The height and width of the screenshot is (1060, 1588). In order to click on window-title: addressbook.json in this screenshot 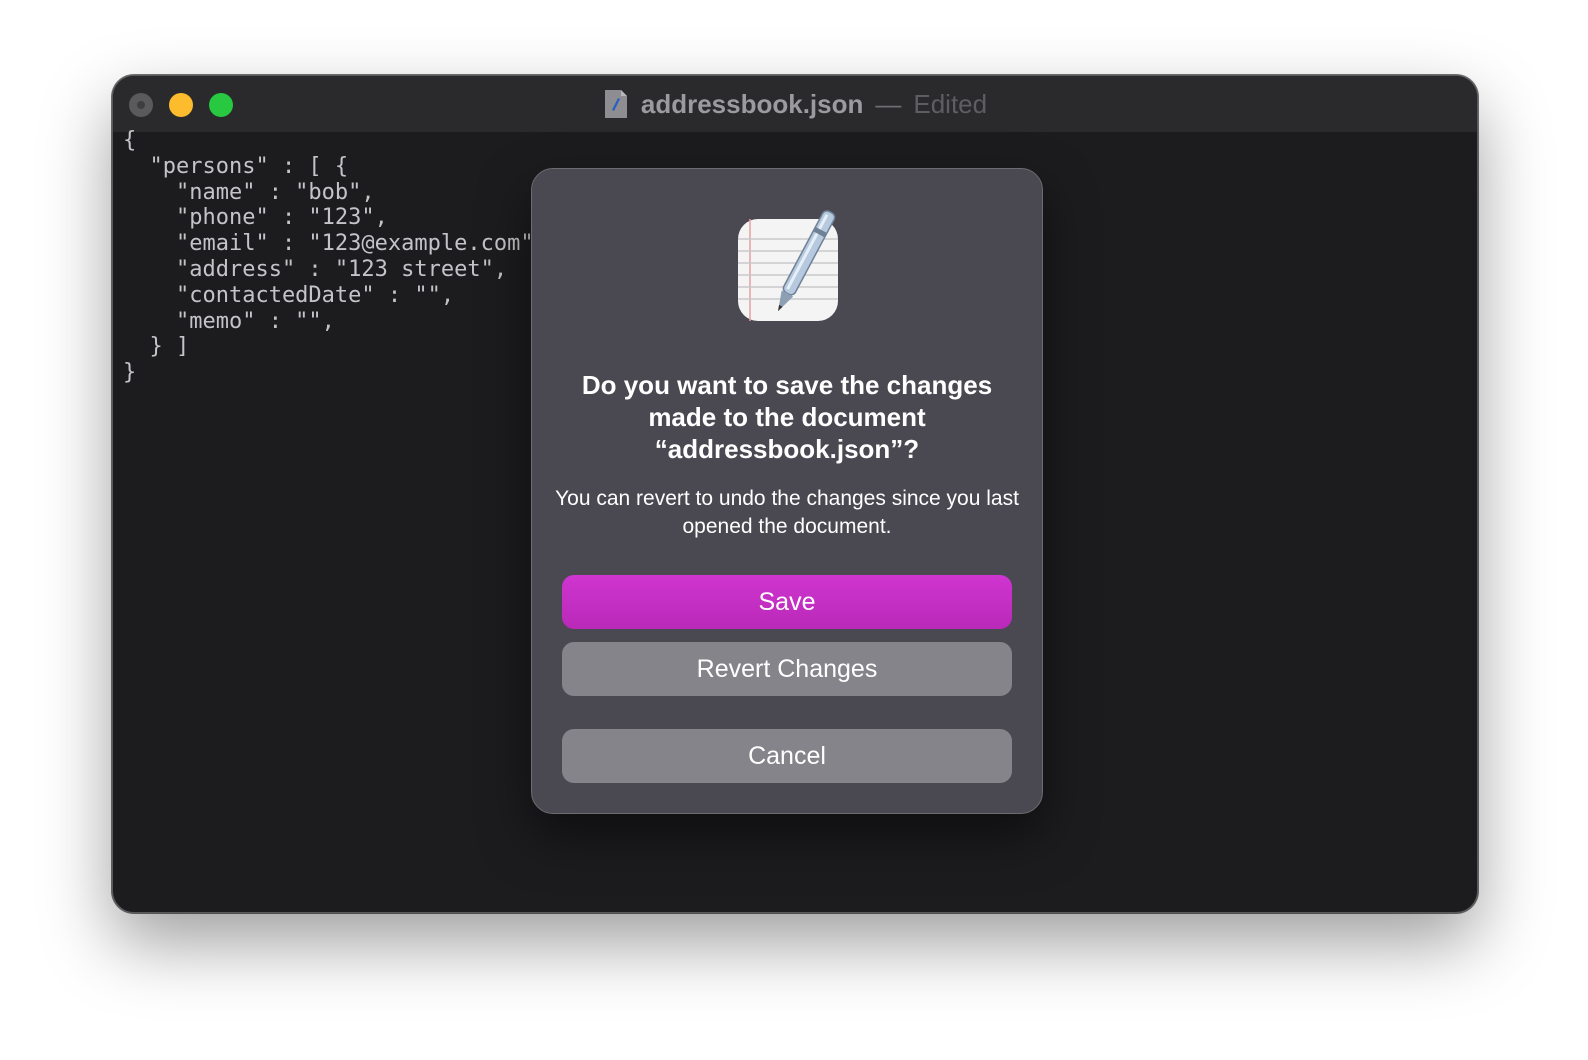, I will do `click(752, 103)`.